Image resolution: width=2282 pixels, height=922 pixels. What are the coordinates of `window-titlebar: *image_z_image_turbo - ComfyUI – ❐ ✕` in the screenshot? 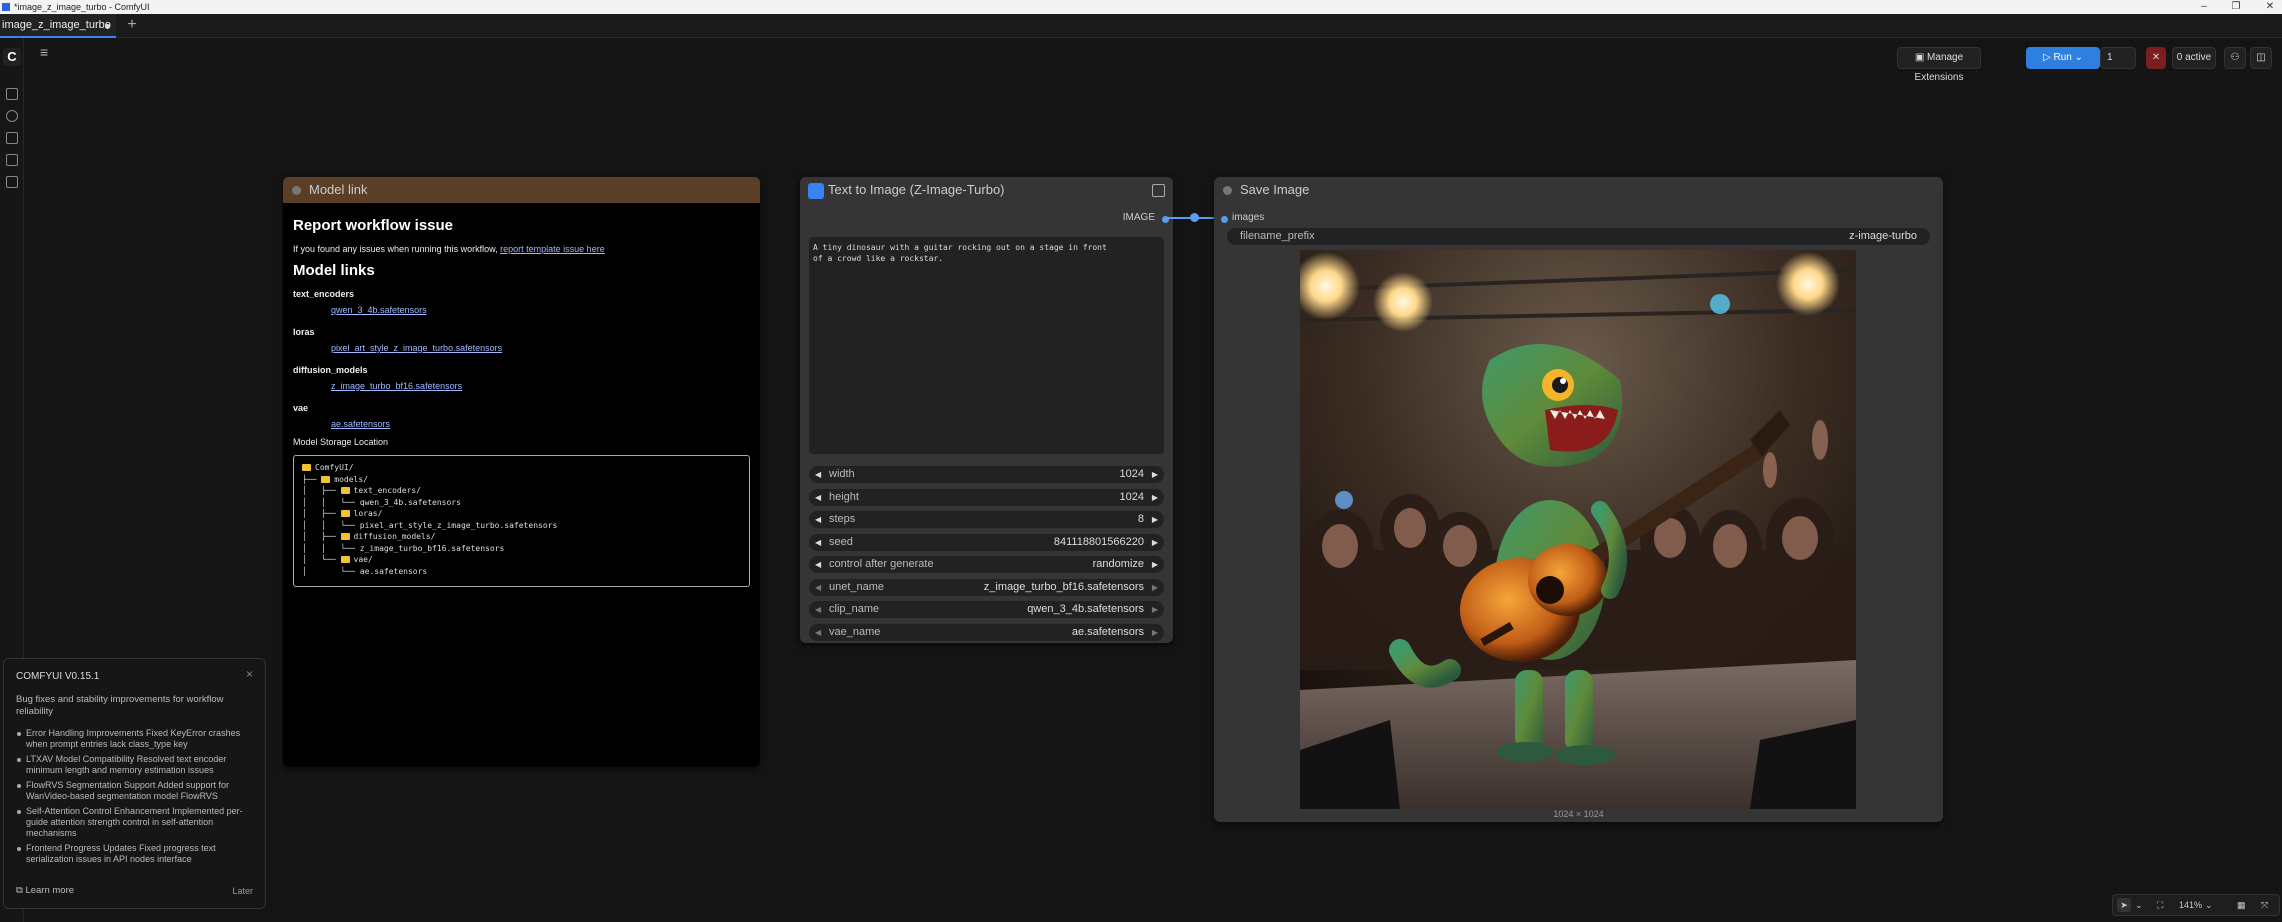 It's located at (1141, 7).